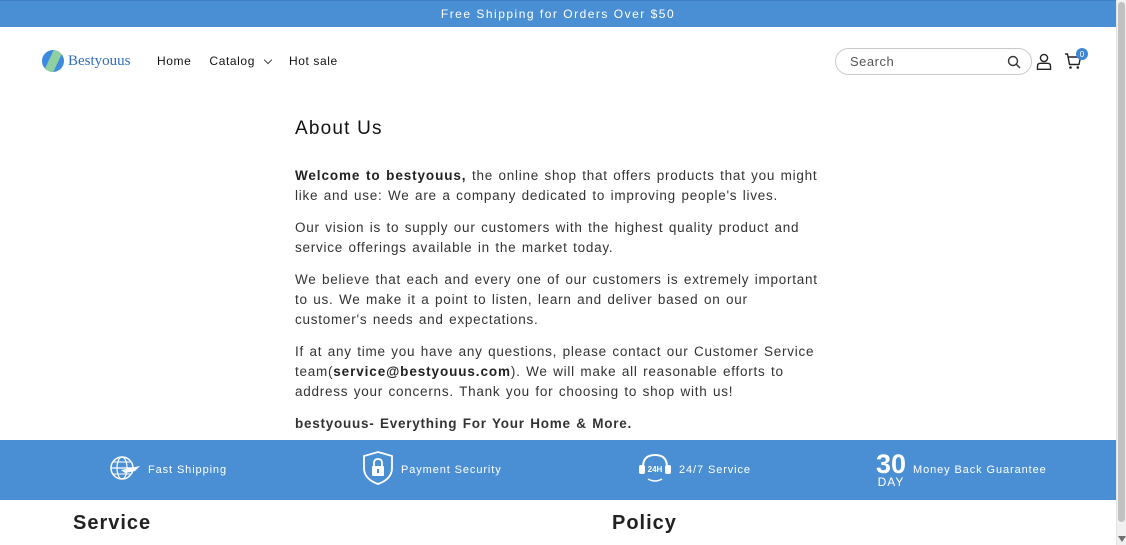 The width and height of the screenshot is (1126, 545). Describe the element at coordinates (1122, 539) in the screenshot. I see `scroll-down-arrow-icon` at that location.